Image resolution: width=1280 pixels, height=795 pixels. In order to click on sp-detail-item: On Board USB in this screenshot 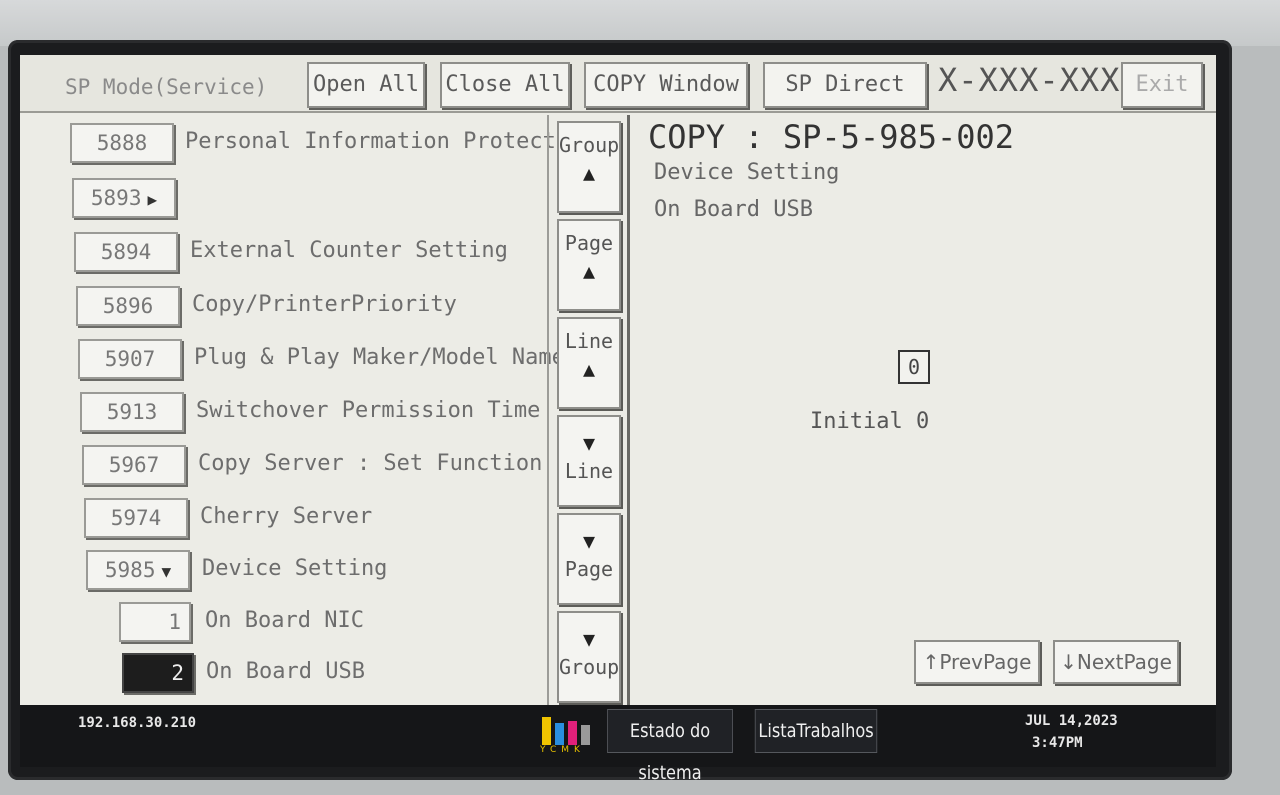, I will do `click(733, 209)`.